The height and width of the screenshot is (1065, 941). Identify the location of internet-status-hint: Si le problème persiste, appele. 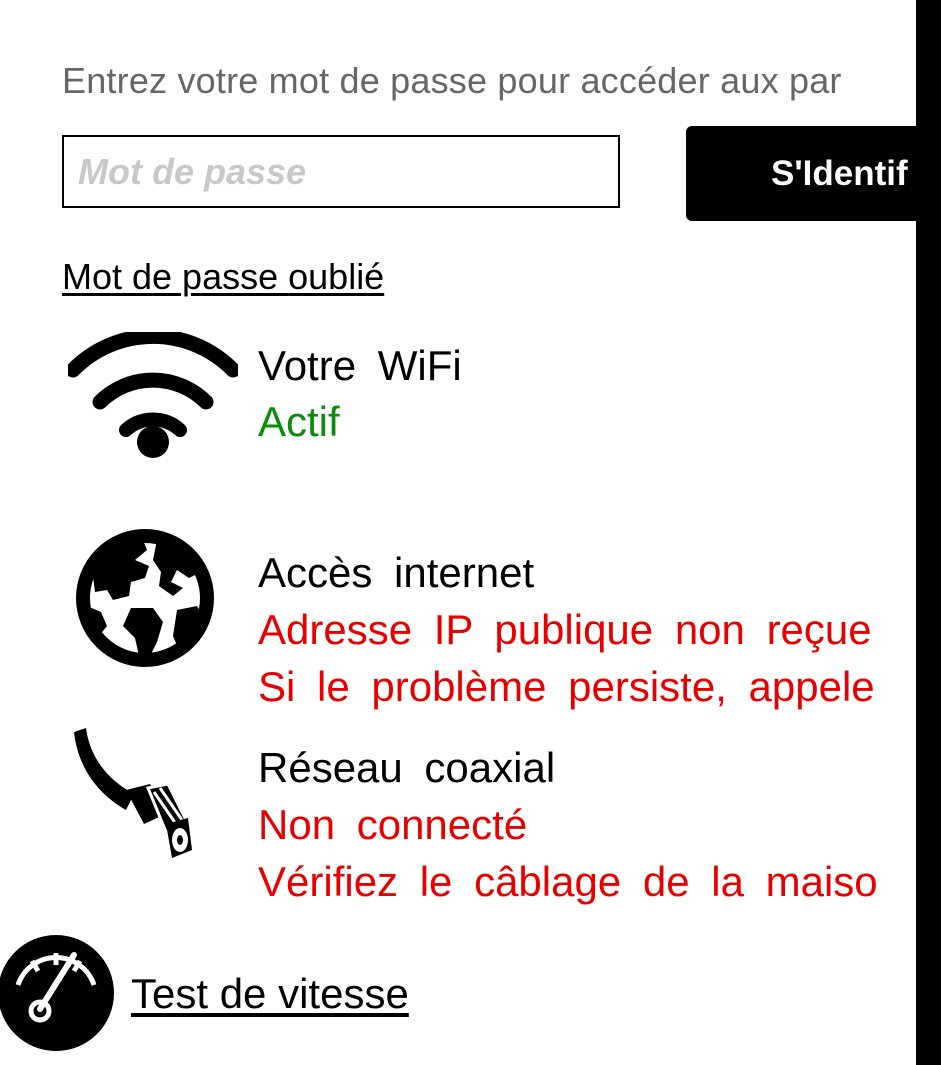
(566, 686).